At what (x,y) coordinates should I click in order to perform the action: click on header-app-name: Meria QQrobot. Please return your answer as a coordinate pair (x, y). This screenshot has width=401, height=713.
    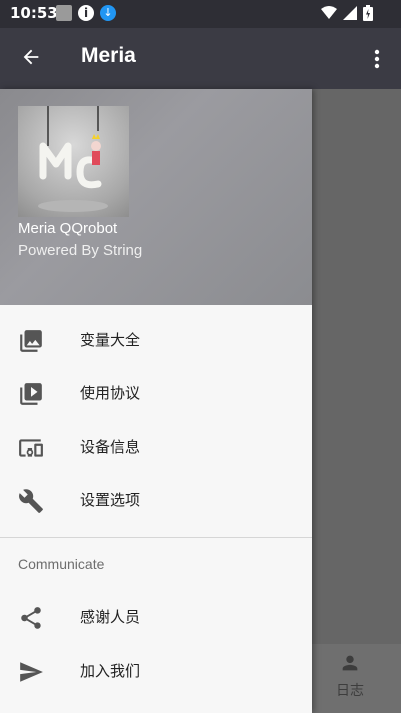
    Looking at the image, I should click on (68, 228).